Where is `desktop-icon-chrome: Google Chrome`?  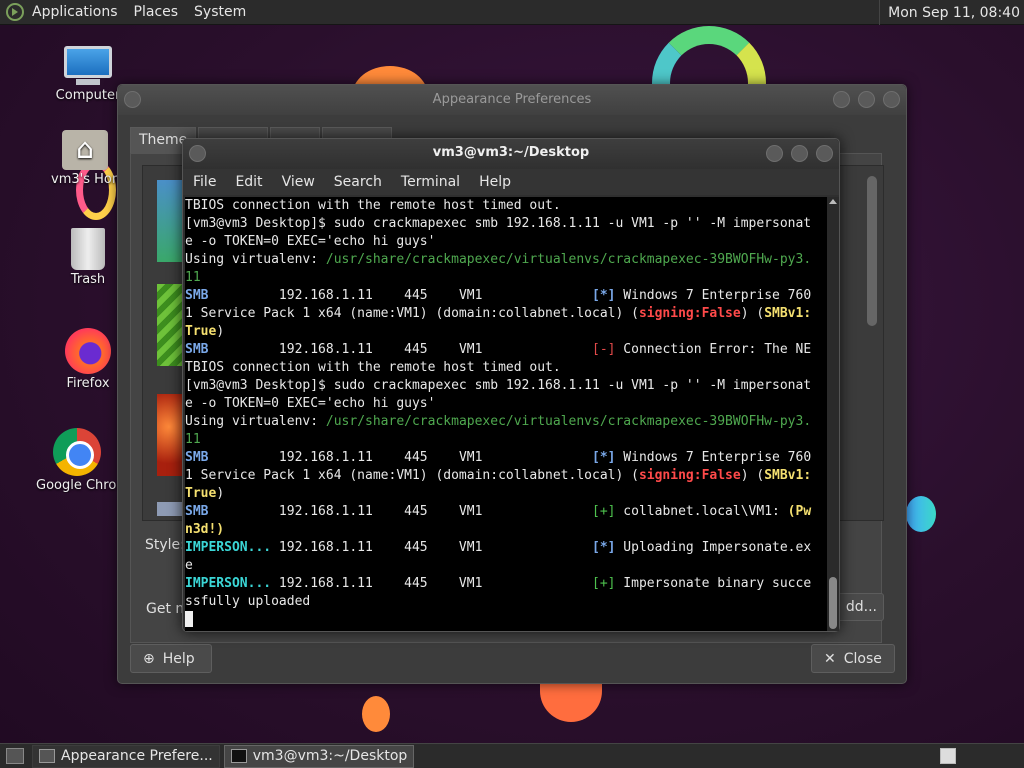 desktop-icon-chrome: Google Chrome is located at coordinates (77, 460).